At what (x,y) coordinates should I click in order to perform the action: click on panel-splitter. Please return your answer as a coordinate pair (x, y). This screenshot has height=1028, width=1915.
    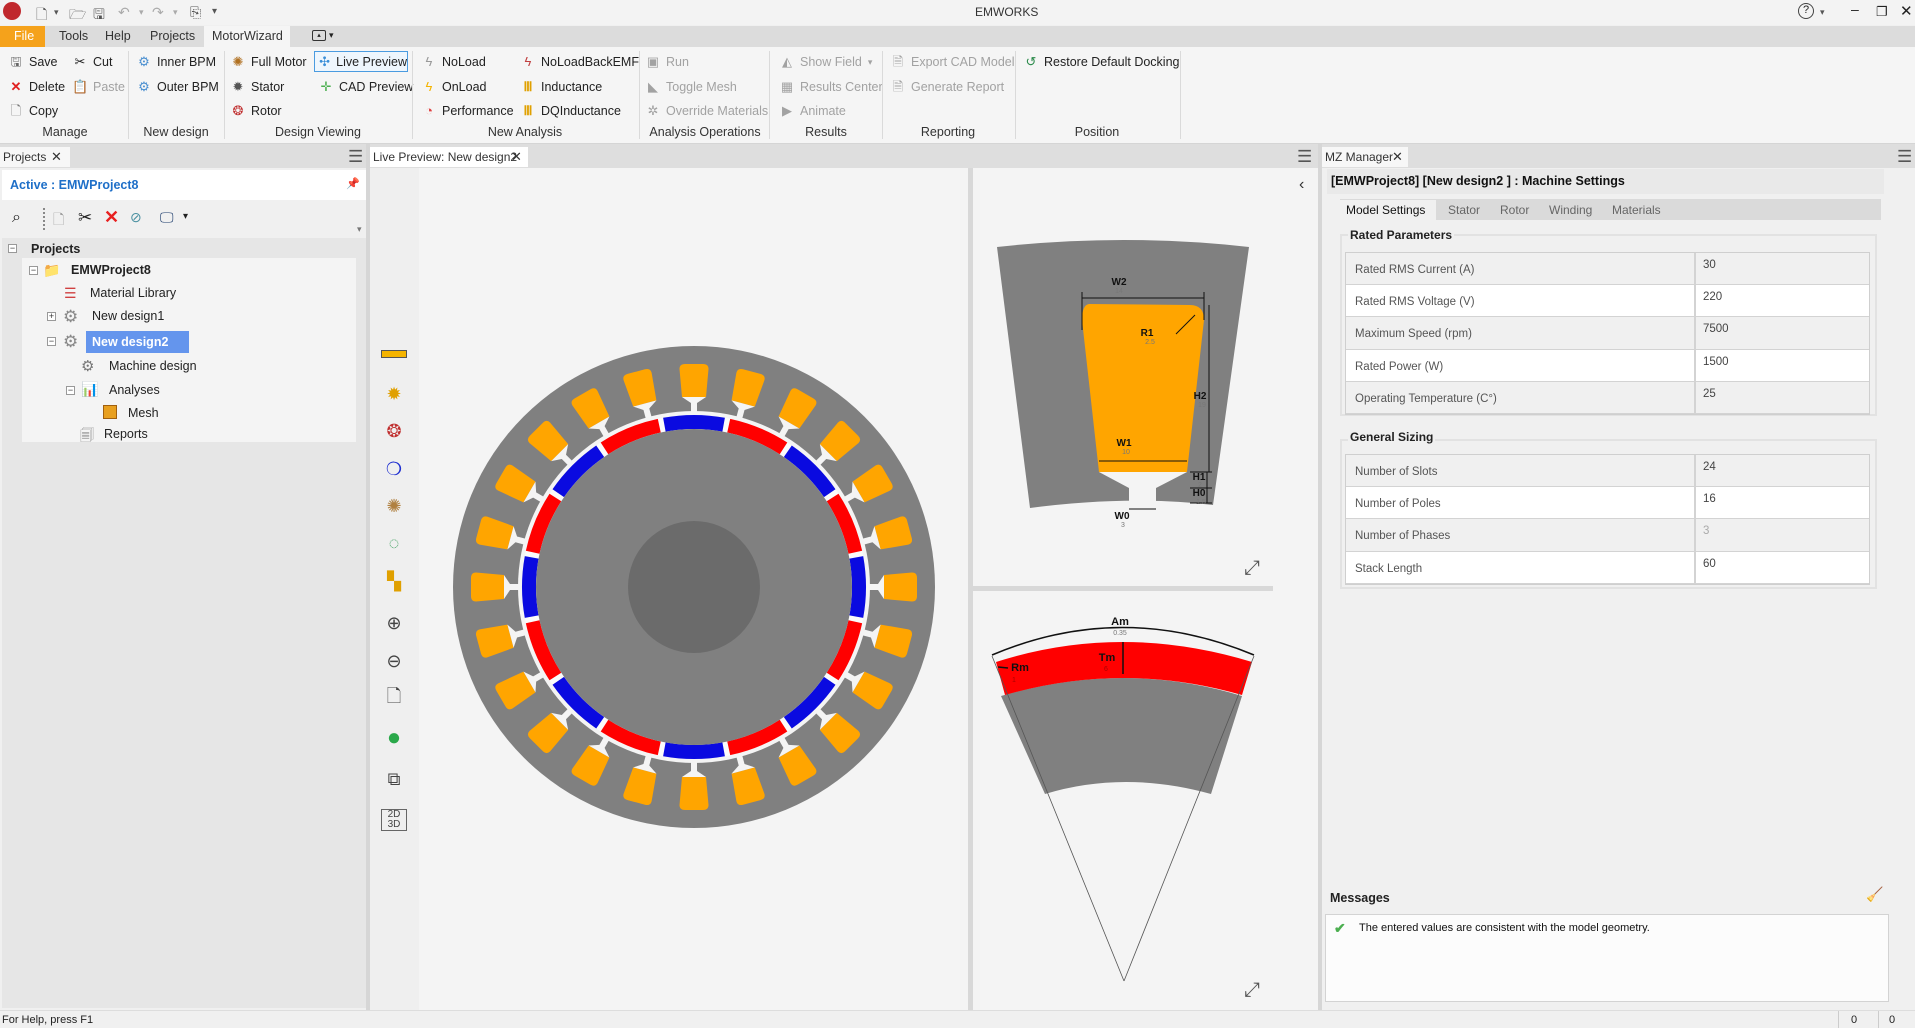
    Looking at the image, I should click on (1320, 577).